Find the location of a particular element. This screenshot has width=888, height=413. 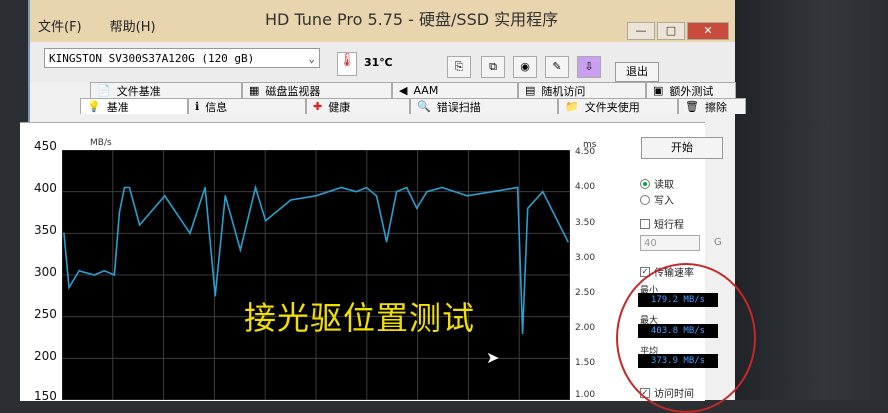

y-tick-left: 150 is located at coordinates (45, 396).